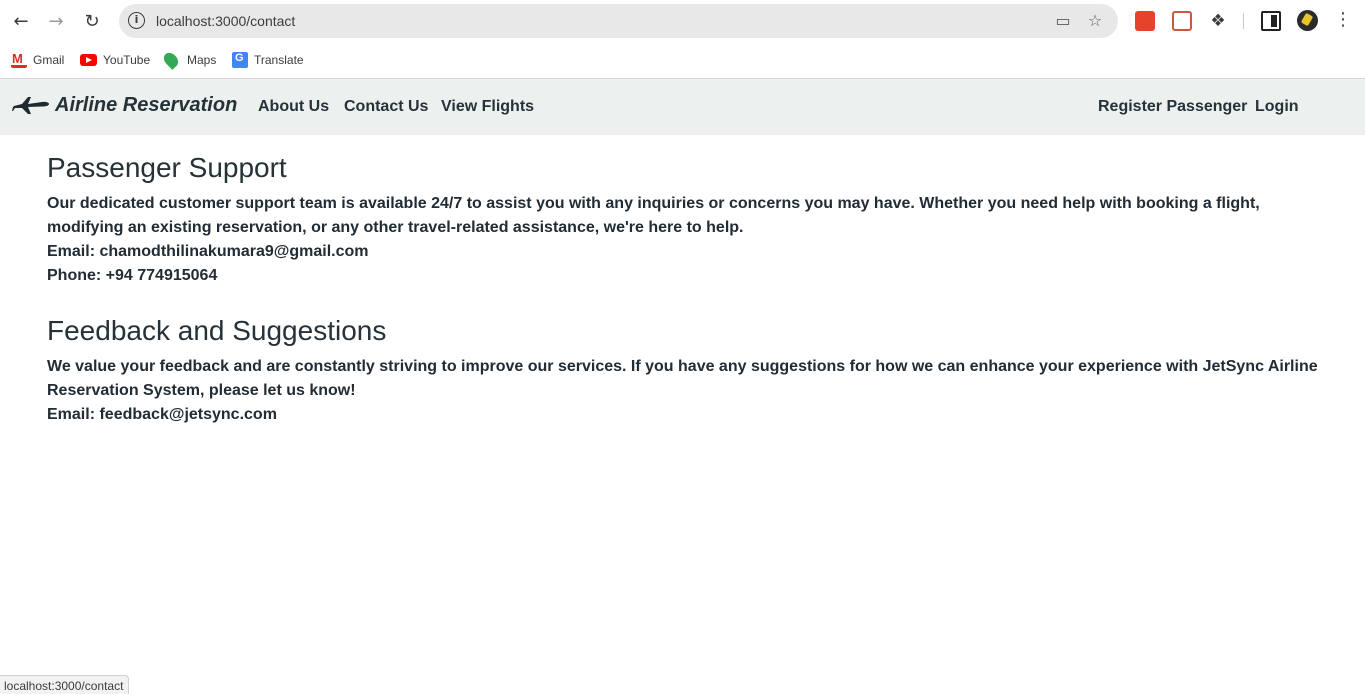 The width and height of the screenshot is (1365, 694). I want to click on support-email-line: Email: chamodthilinakumara9@gmail.com, so click(692, 252).